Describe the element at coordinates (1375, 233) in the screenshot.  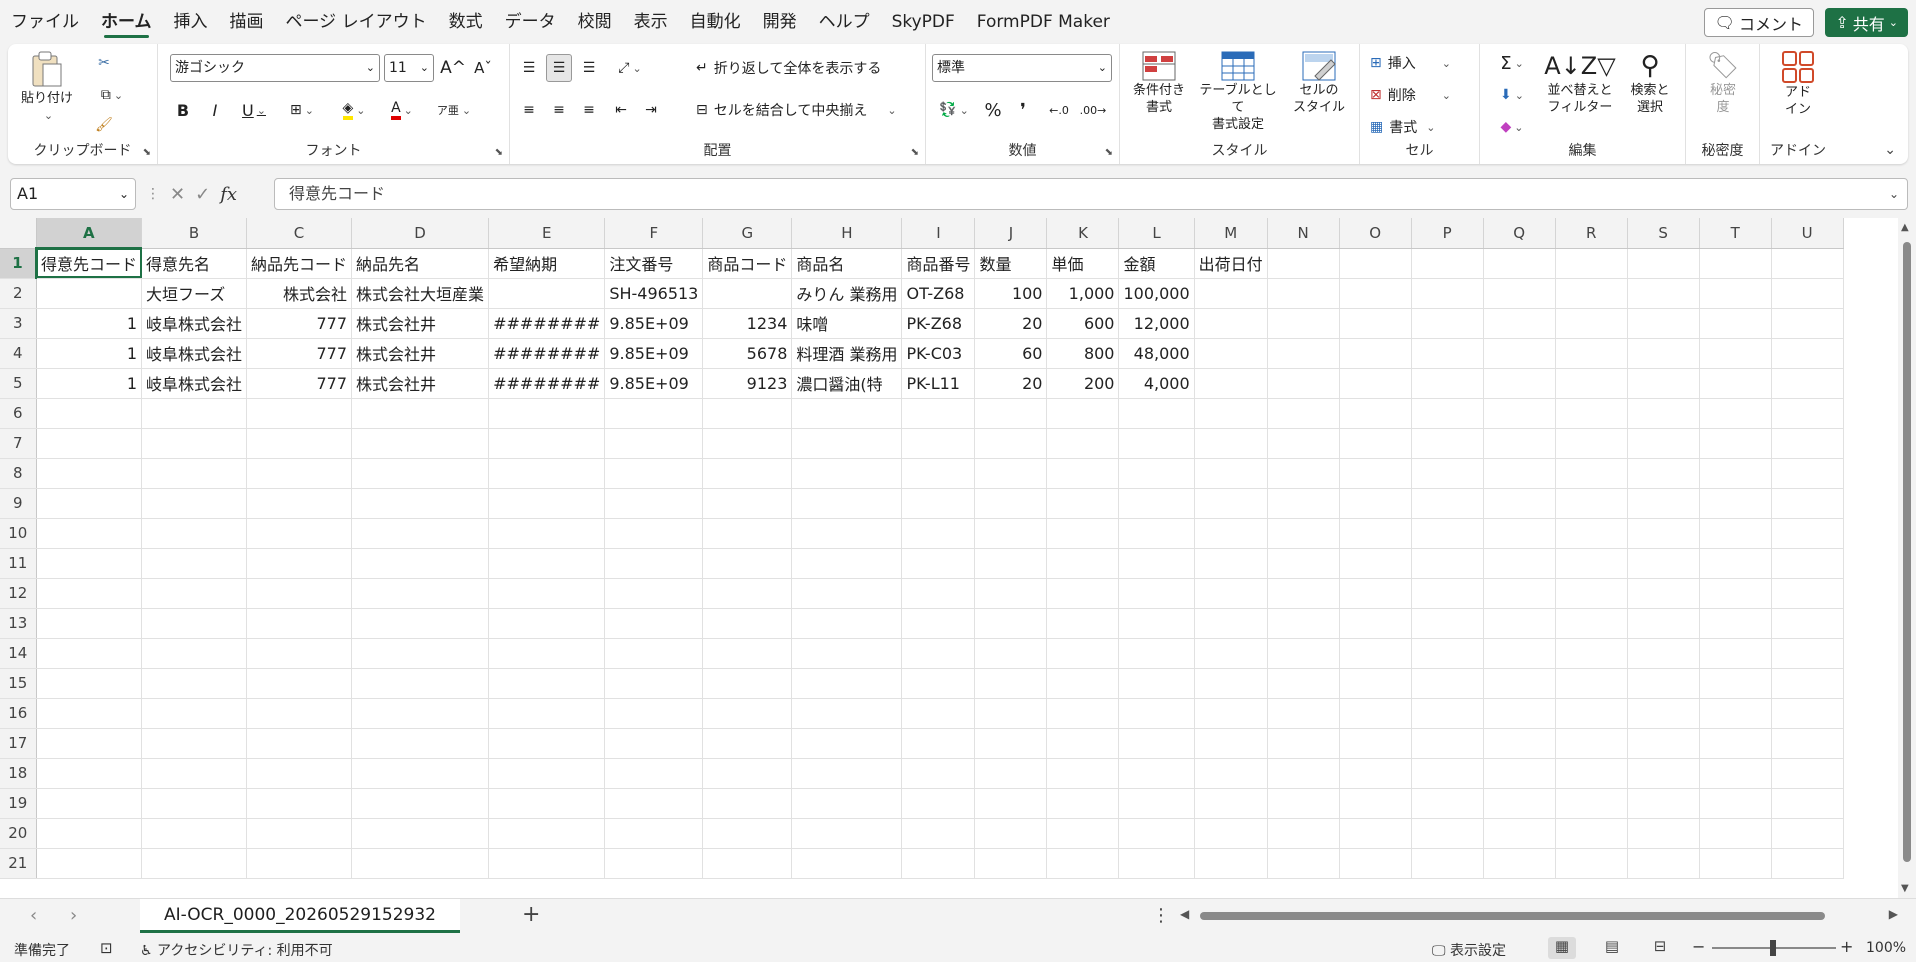
I see `column-header: O` at that location.